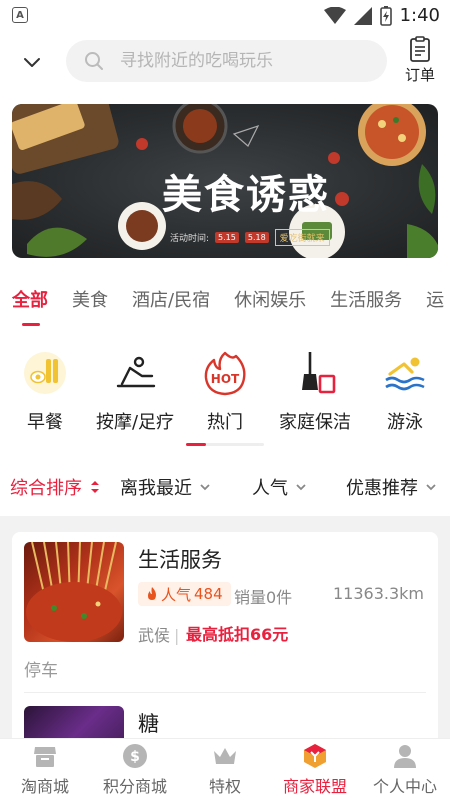 The width and height of the screenshot is (450, 800). I want to click on hot-icon: HOT, so click(225, 373).